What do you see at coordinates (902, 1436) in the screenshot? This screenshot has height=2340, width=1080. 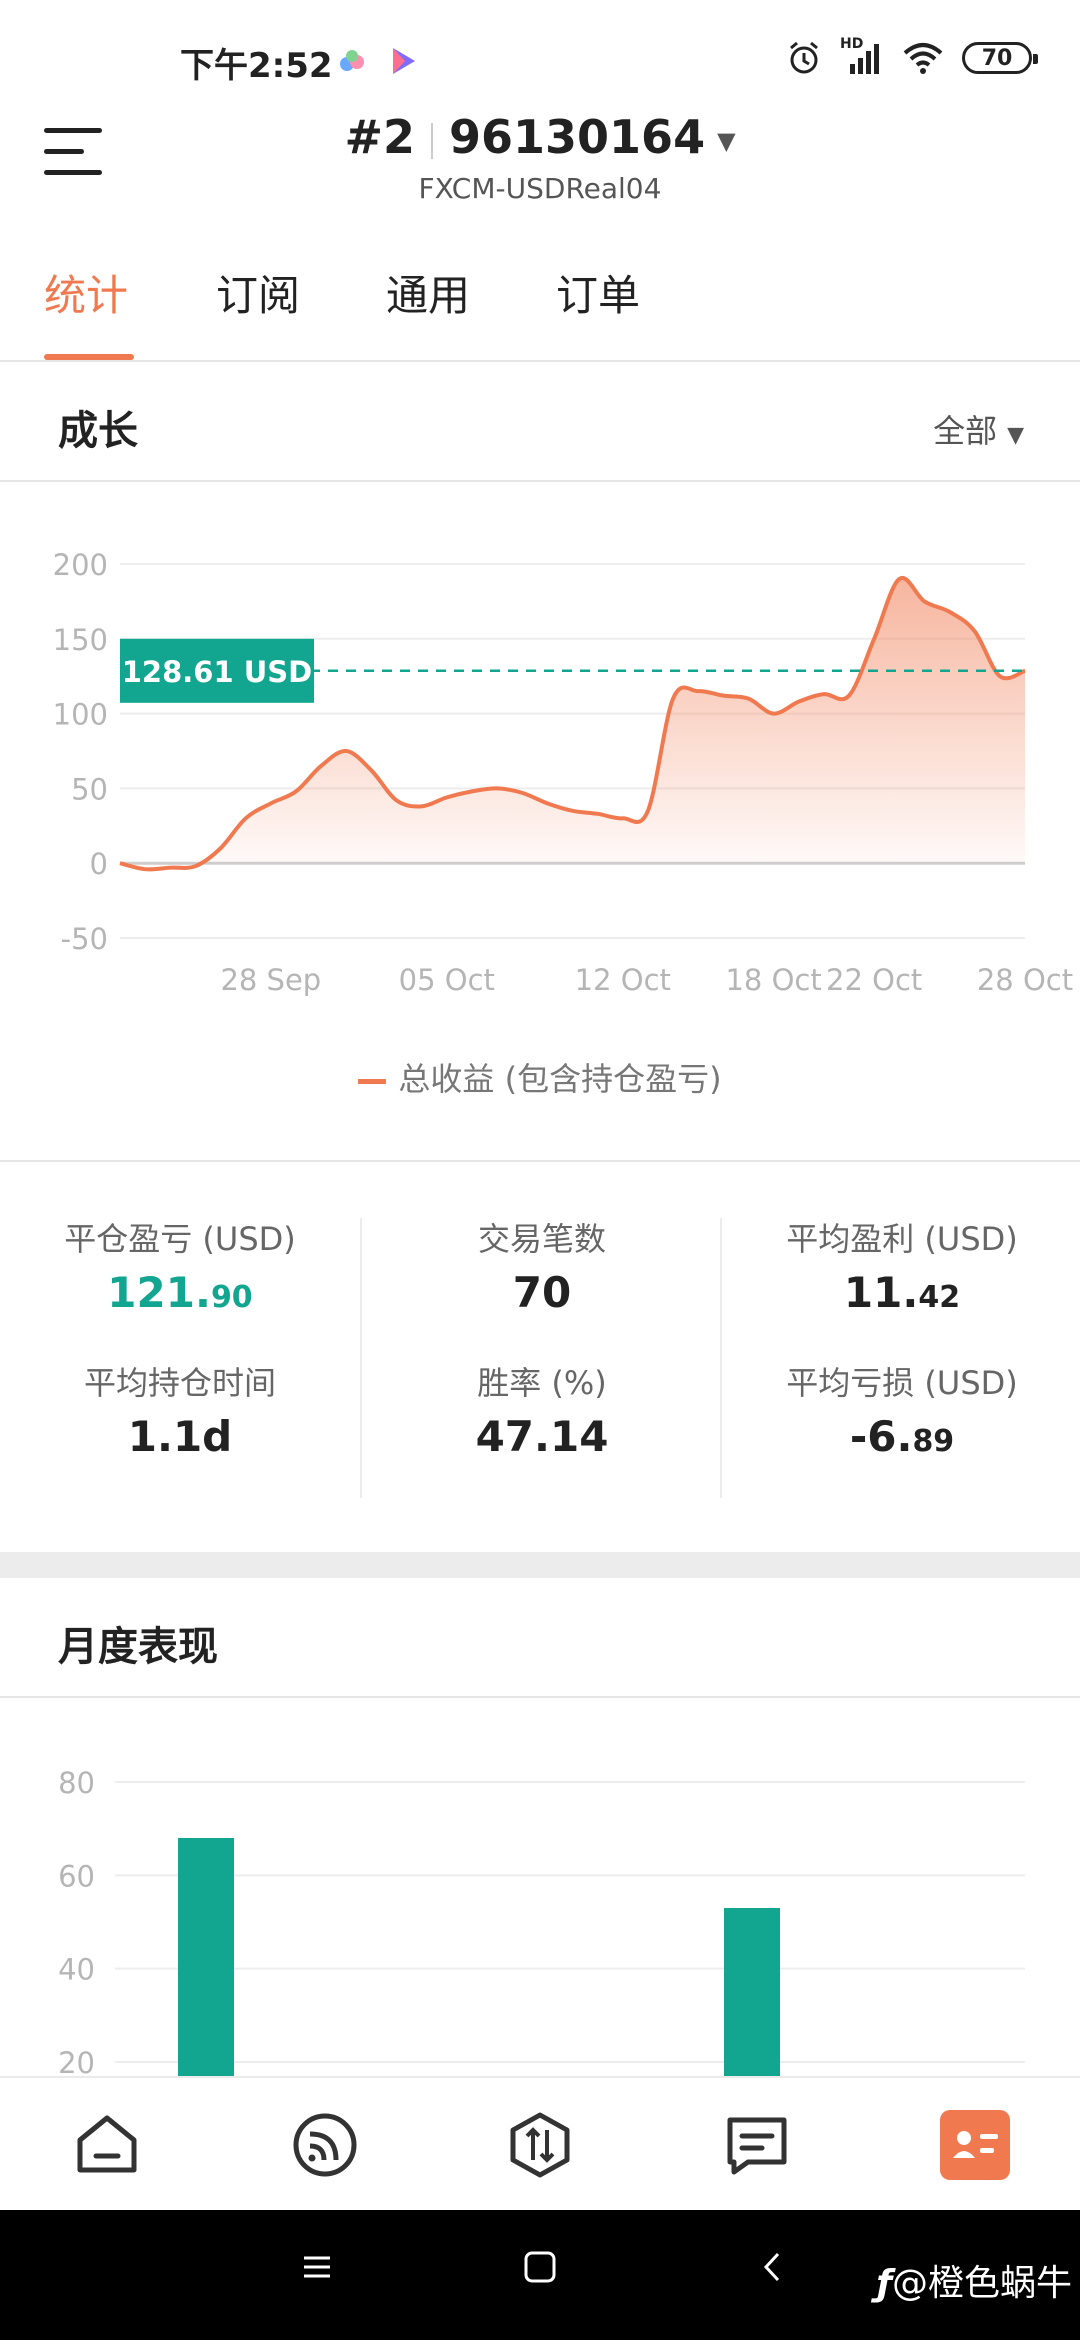 I see `stat-value: -6.89` at bounding box center [902, 1436].